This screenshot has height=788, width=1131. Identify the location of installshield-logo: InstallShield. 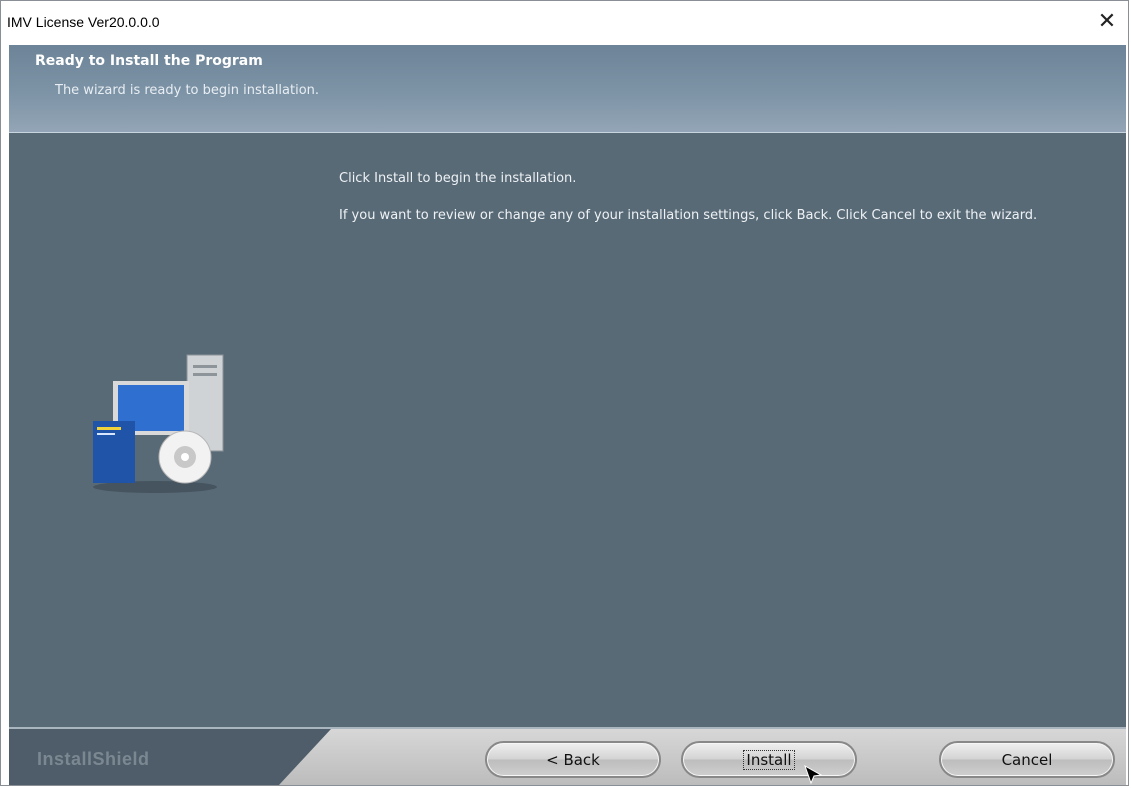
(93, 759).